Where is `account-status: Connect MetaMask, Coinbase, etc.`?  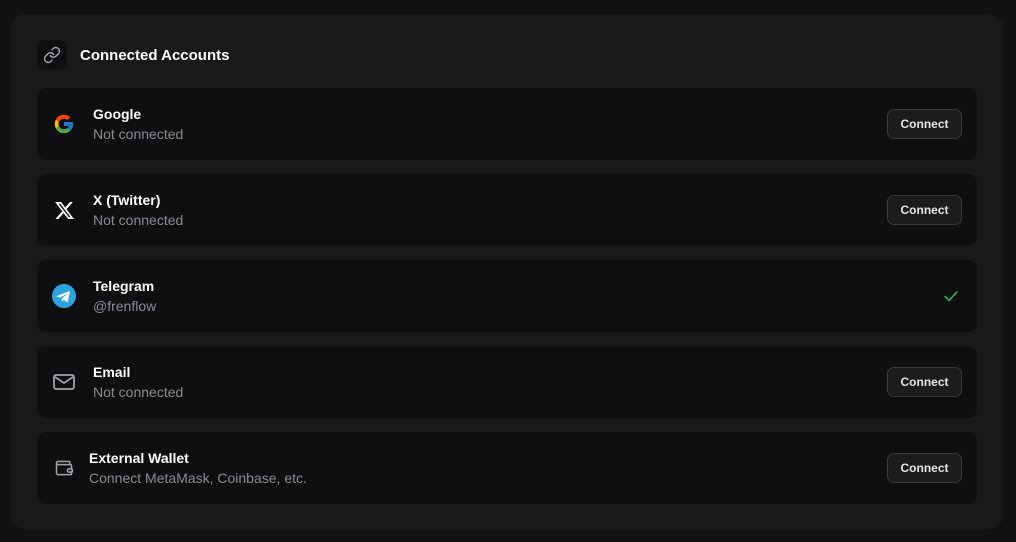
account-status: Connect MetaMask, Coinbase, etc. is located at coordinates (198, 478).